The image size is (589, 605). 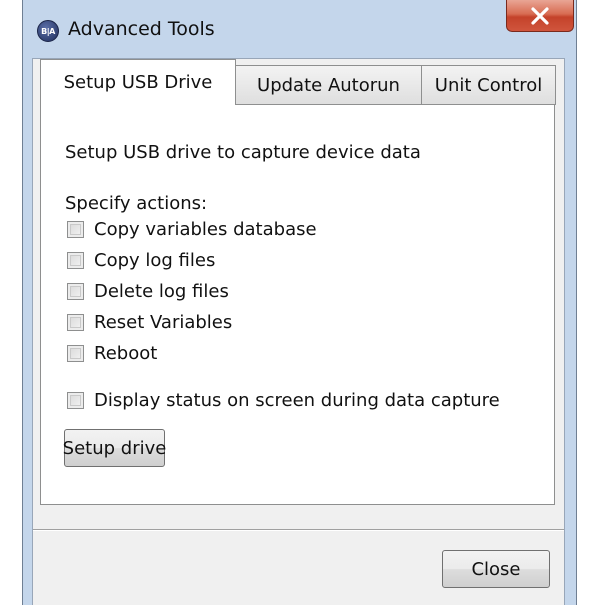 I want to click on tab-update-autorun: Update Autorun, so click(x=328, y=85).